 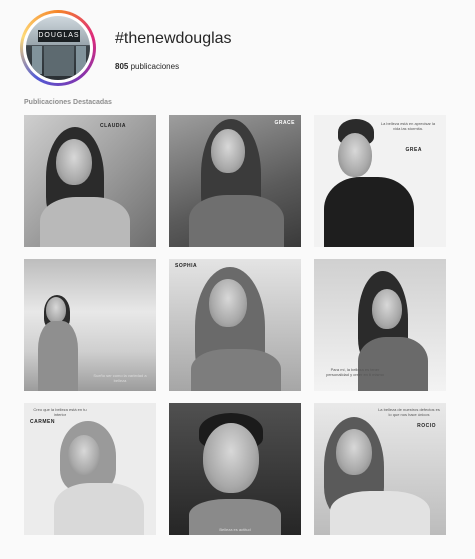 I want to click on post-tile: Sueño ser como la variedad a belleza, so click(x=90, y=325).